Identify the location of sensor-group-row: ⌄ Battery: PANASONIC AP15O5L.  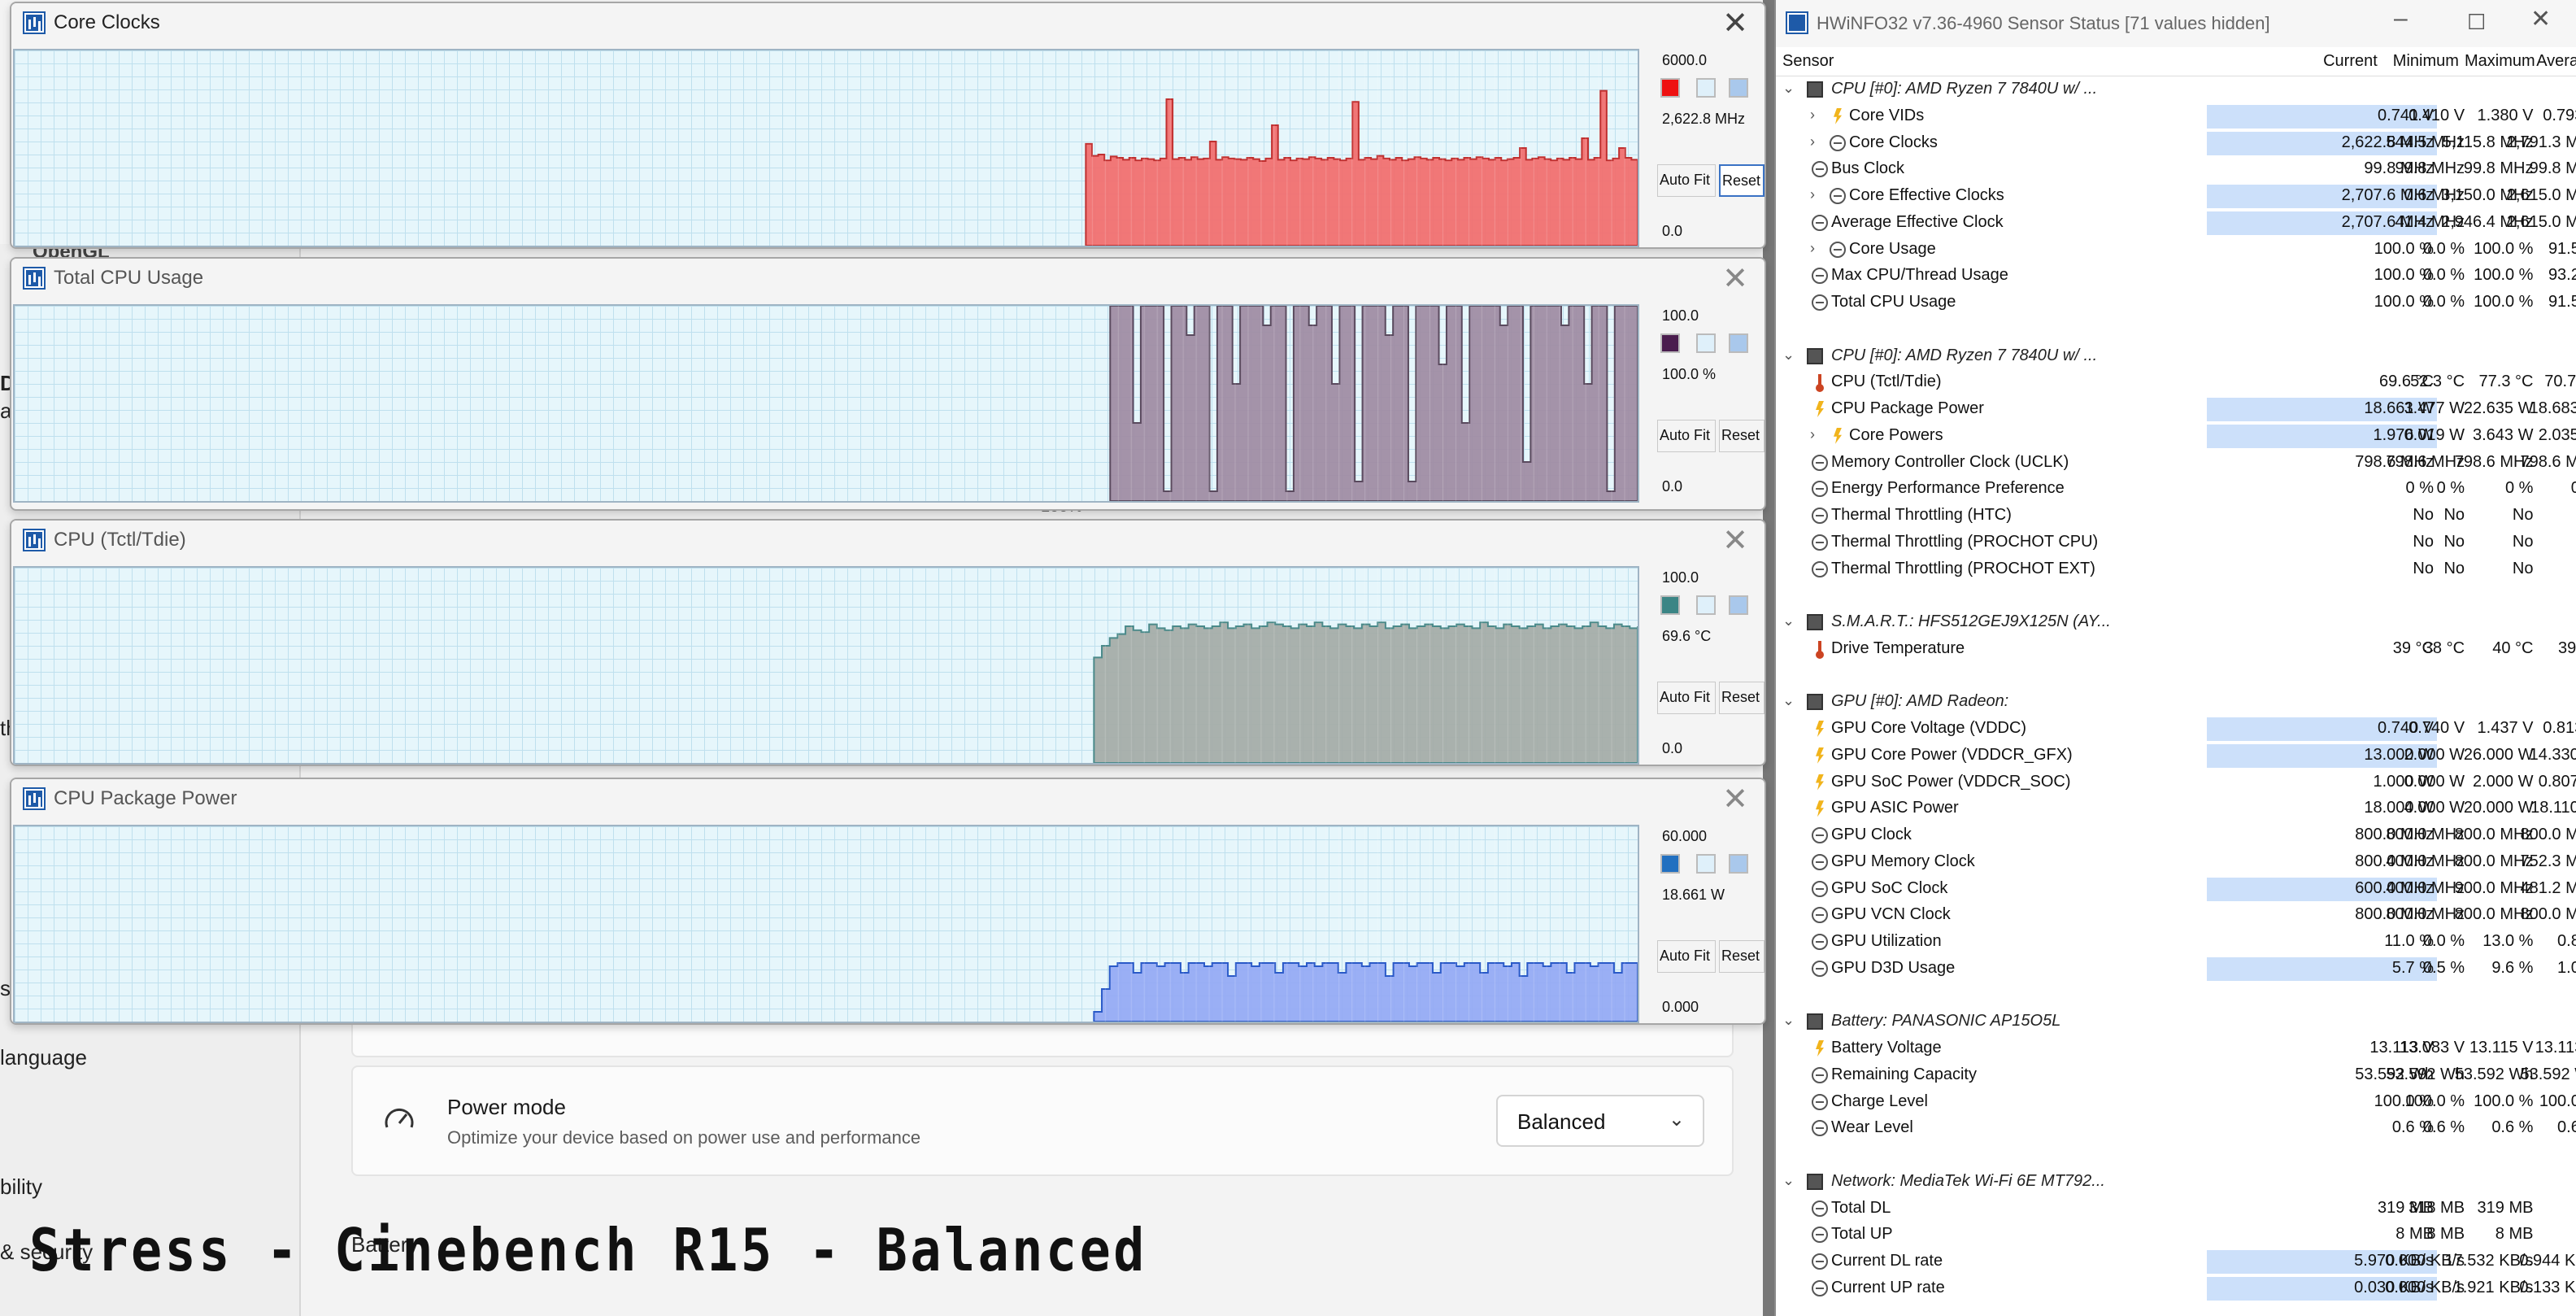
(2176, 1022).